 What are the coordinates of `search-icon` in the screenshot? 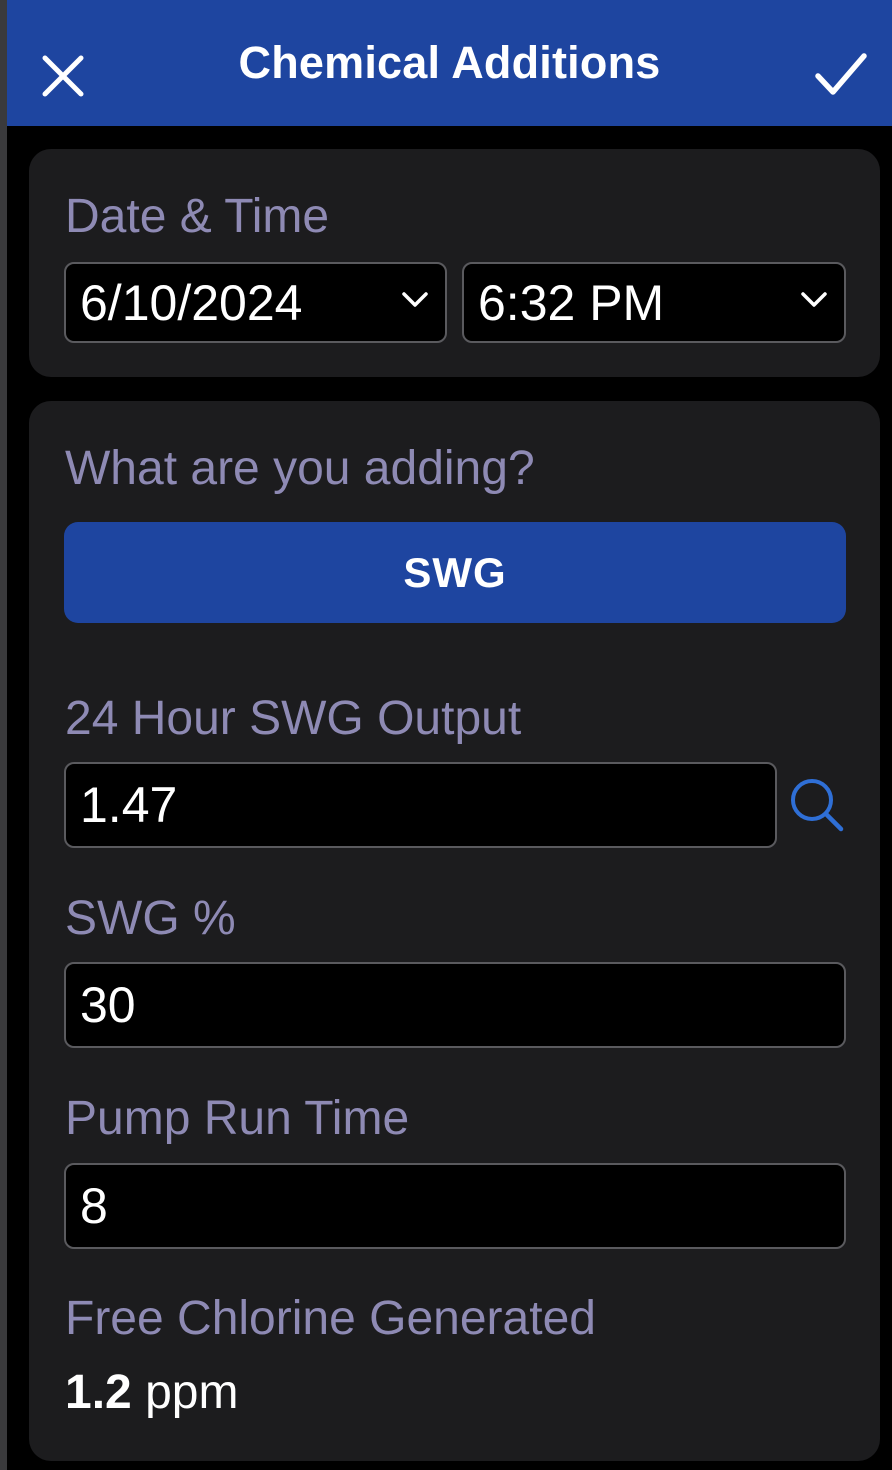 It's located at (817, 805).